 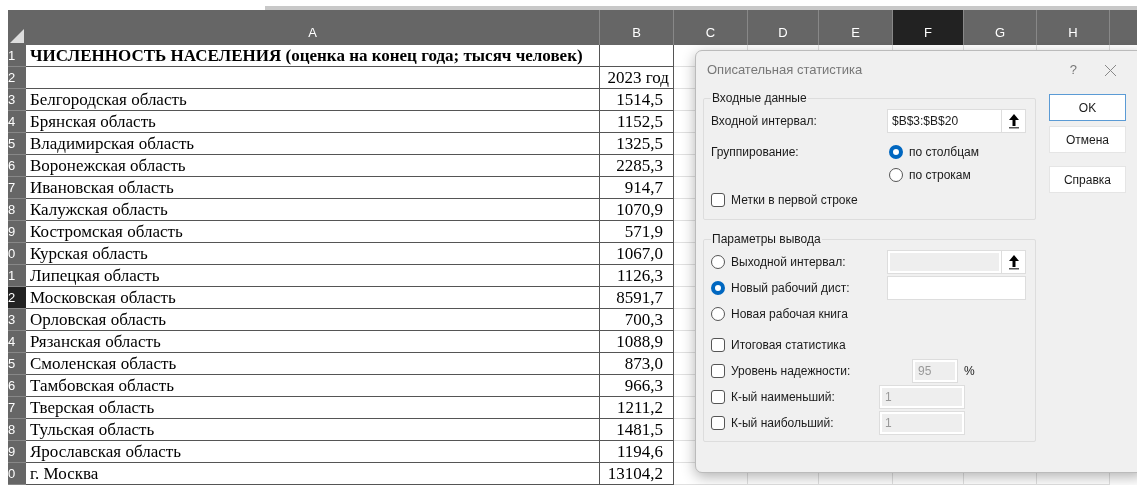 I want to click on checkbox-label: К-ый наименьший:, so click(x=783, y=397).